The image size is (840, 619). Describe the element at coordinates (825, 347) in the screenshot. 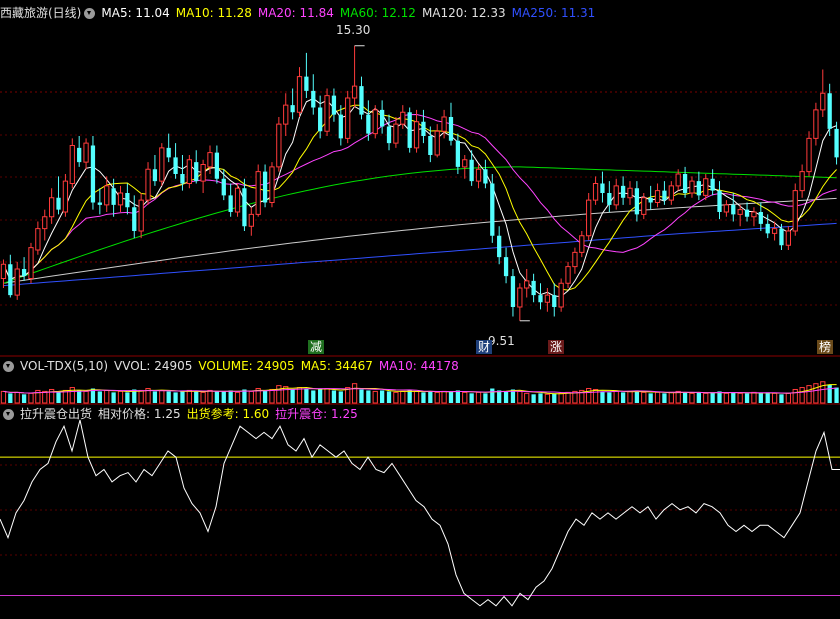

I see `event-tag-3: 榜` at that location.